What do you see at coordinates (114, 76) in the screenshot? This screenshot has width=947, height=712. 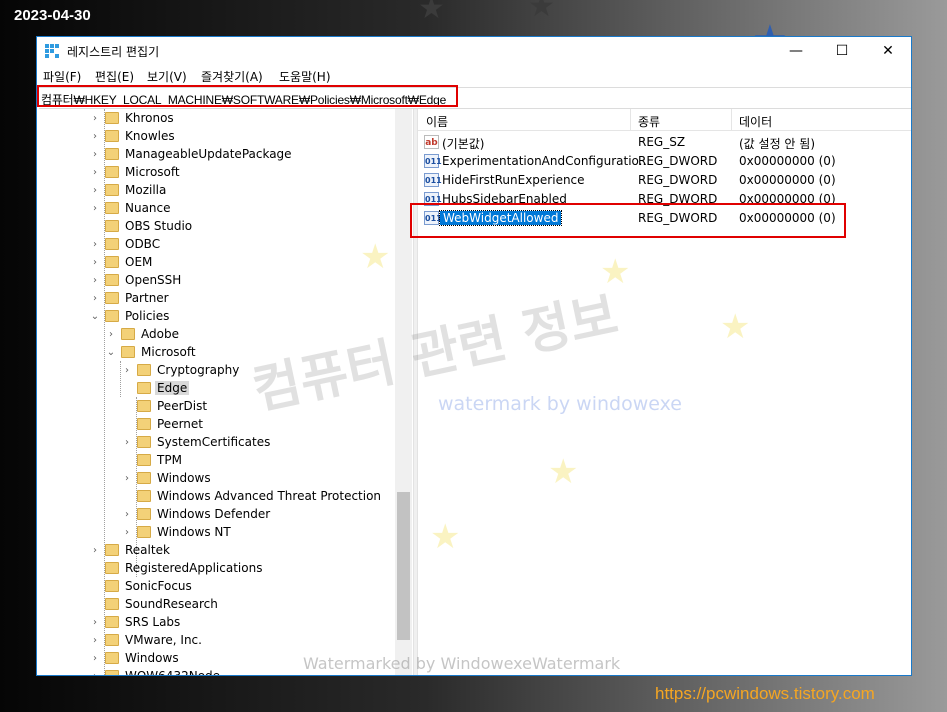 I see `menu-edit: 편집(E)` at bounding box center [114, 76].